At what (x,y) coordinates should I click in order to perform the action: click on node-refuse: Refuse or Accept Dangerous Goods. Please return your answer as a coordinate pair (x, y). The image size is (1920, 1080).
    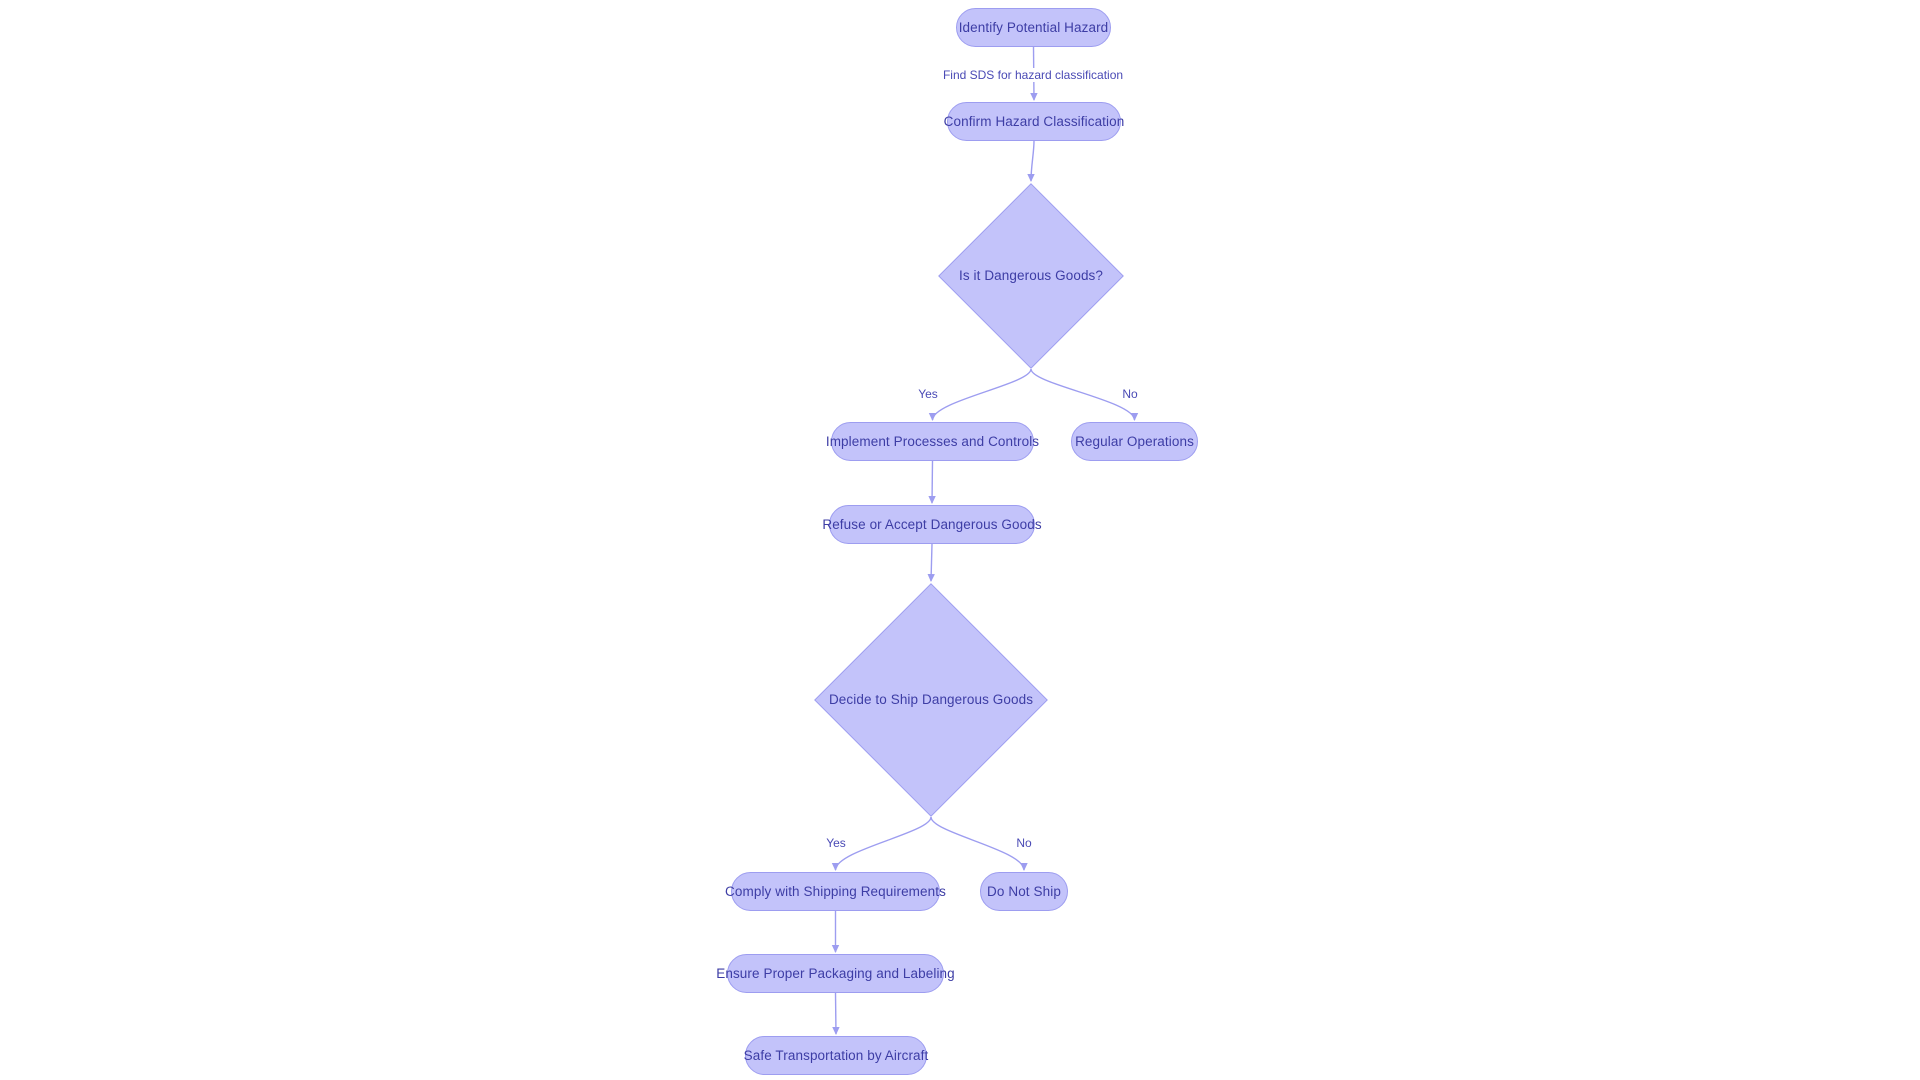
    Looking at the image, I should click on (932, 524).